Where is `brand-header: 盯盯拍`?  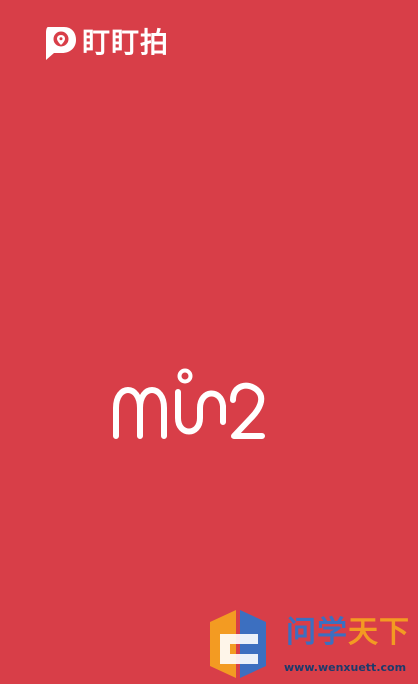 brand-header: 盯盯拍 is located at coordinates (105, 42).